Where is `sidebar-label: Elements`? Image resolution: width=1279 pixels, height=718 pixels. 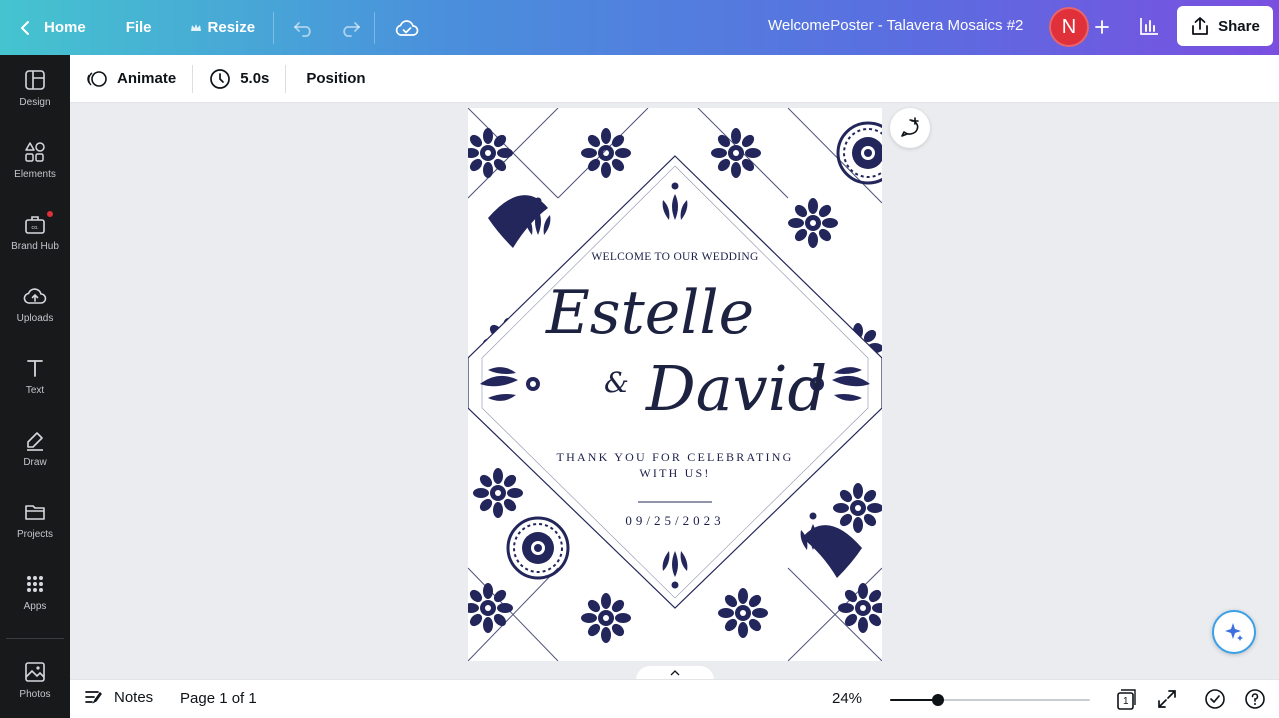
sidebar-label: Elements is located at coordinates (35, 174).